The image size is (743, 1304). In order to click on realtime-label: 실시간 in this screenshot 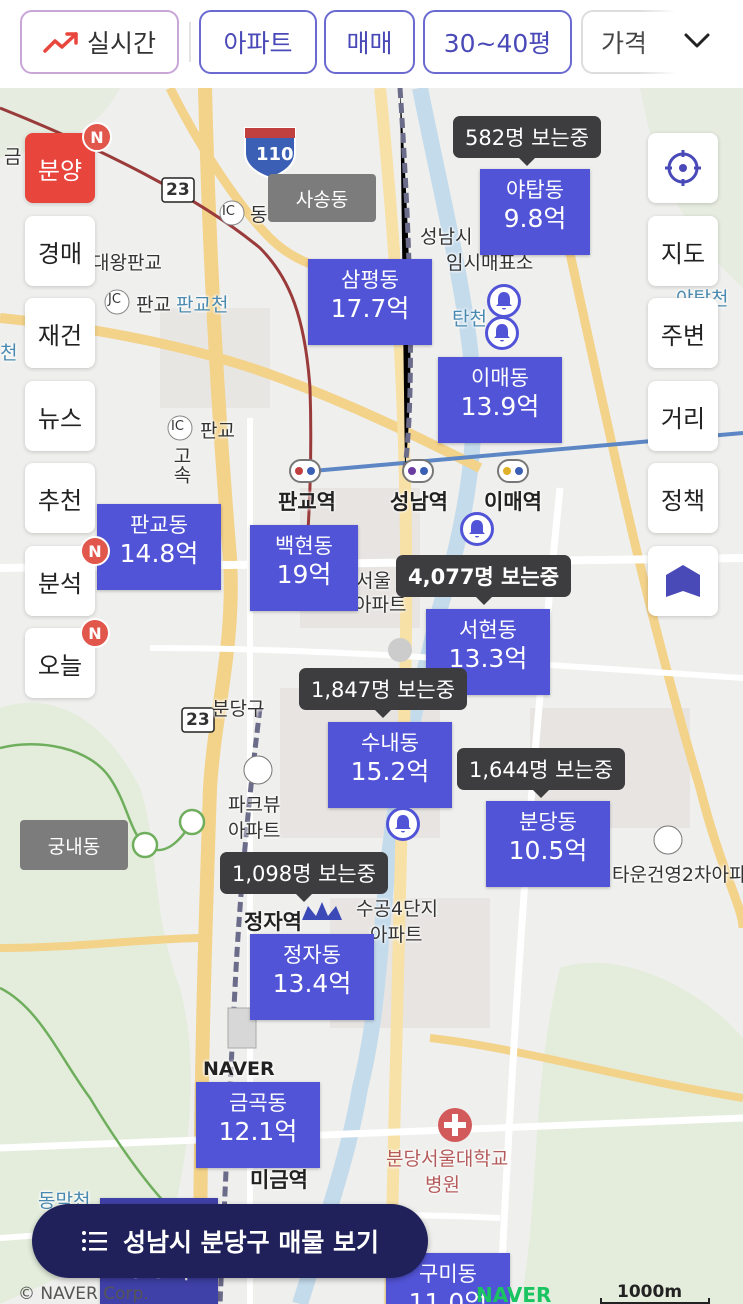, I will do `click(121, 43)`.